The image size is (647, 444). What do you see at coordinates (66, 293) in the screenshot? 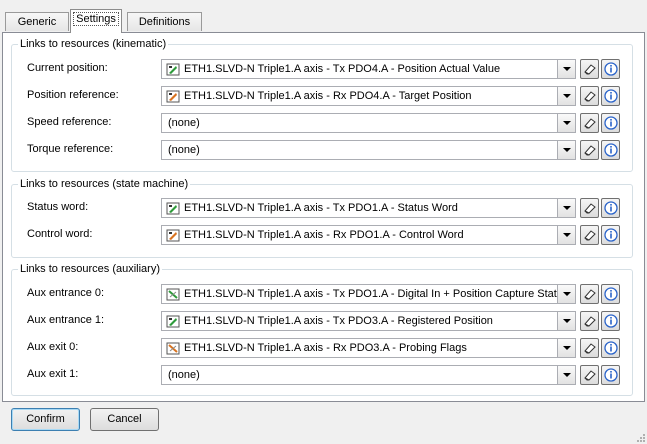
I see `field-label: Aux entrance 0:` at bounding box center [66, 293].